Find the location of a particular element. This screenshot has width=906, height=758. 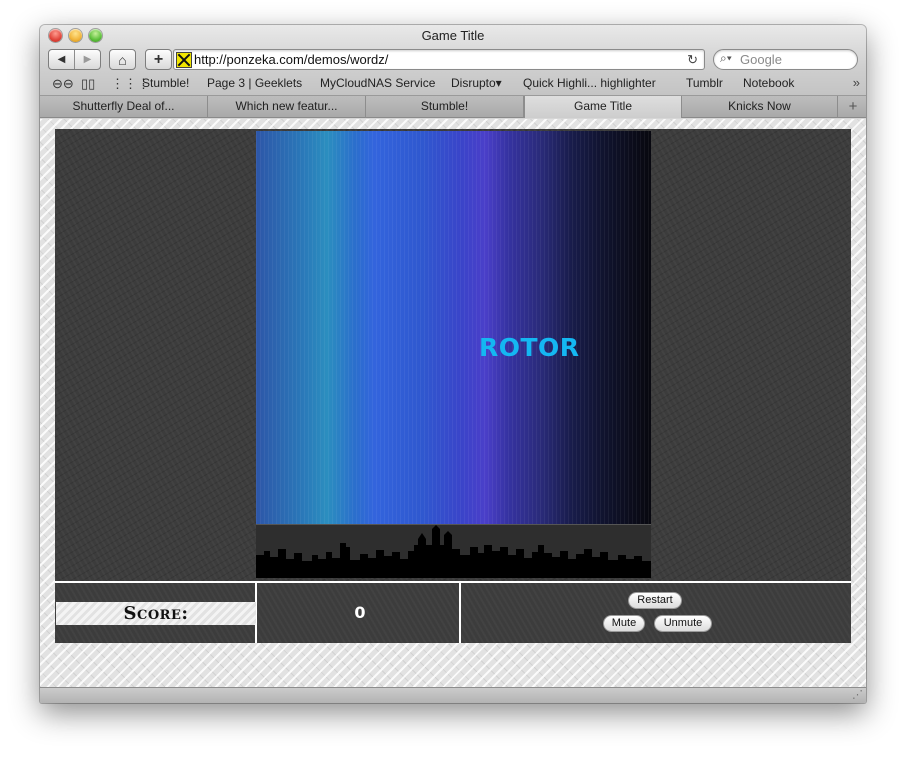

tab-label: Stumble! is located at coordinates (444, 106).